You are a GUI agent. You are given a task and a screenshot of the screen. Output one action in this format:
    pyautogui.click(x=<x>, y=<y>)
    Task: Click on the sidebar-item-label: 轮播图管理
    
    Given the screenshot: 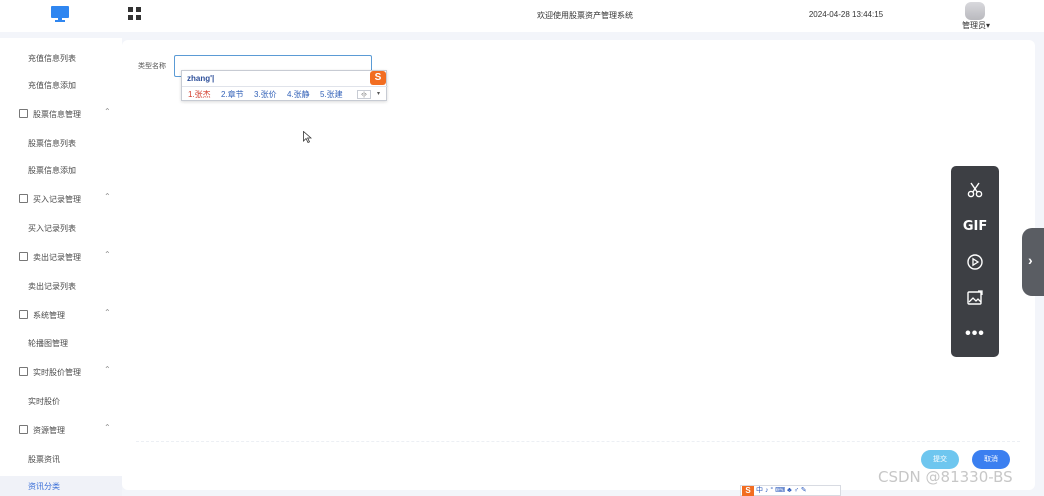 What is the action you would take?
    pyautogui.click(x=48, y=343)
    